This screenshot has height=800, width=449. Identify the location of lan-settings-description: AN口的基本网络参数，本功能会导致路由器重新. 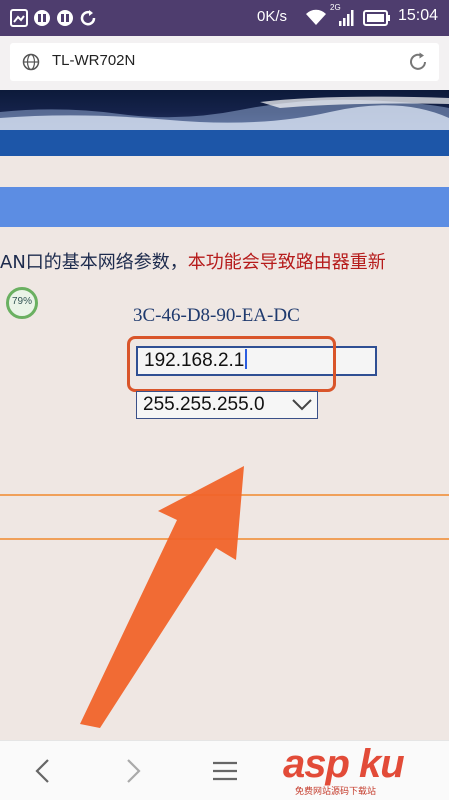
(193, 261).